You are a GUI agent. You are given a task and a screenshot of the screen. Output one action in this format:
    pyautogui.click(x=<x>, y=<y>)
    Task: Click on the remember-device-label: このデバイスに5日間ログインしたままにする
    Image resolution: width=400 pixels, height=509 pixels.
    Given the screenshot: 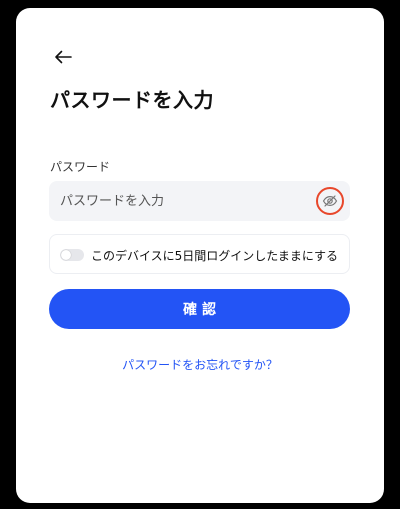 What is the action you would take?
    pyautogui.click(x=215, y=256)
    